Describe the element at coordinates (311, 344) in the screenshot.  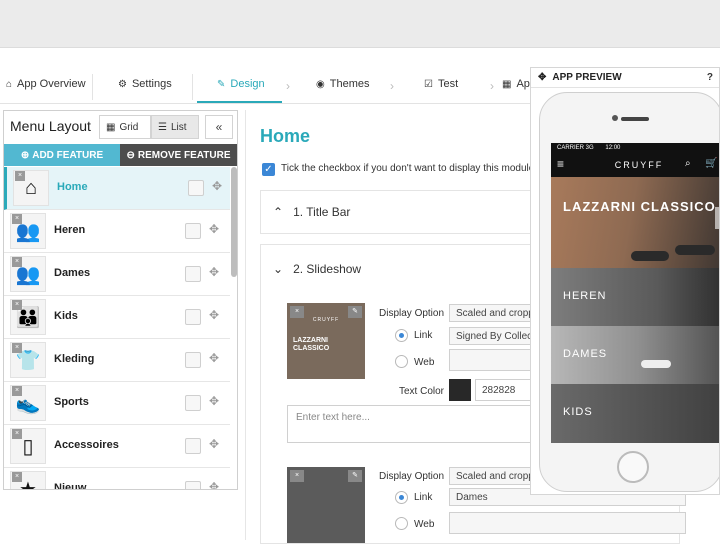
I see `slide-caption: LAZZARNI CLASSICO` at that location.